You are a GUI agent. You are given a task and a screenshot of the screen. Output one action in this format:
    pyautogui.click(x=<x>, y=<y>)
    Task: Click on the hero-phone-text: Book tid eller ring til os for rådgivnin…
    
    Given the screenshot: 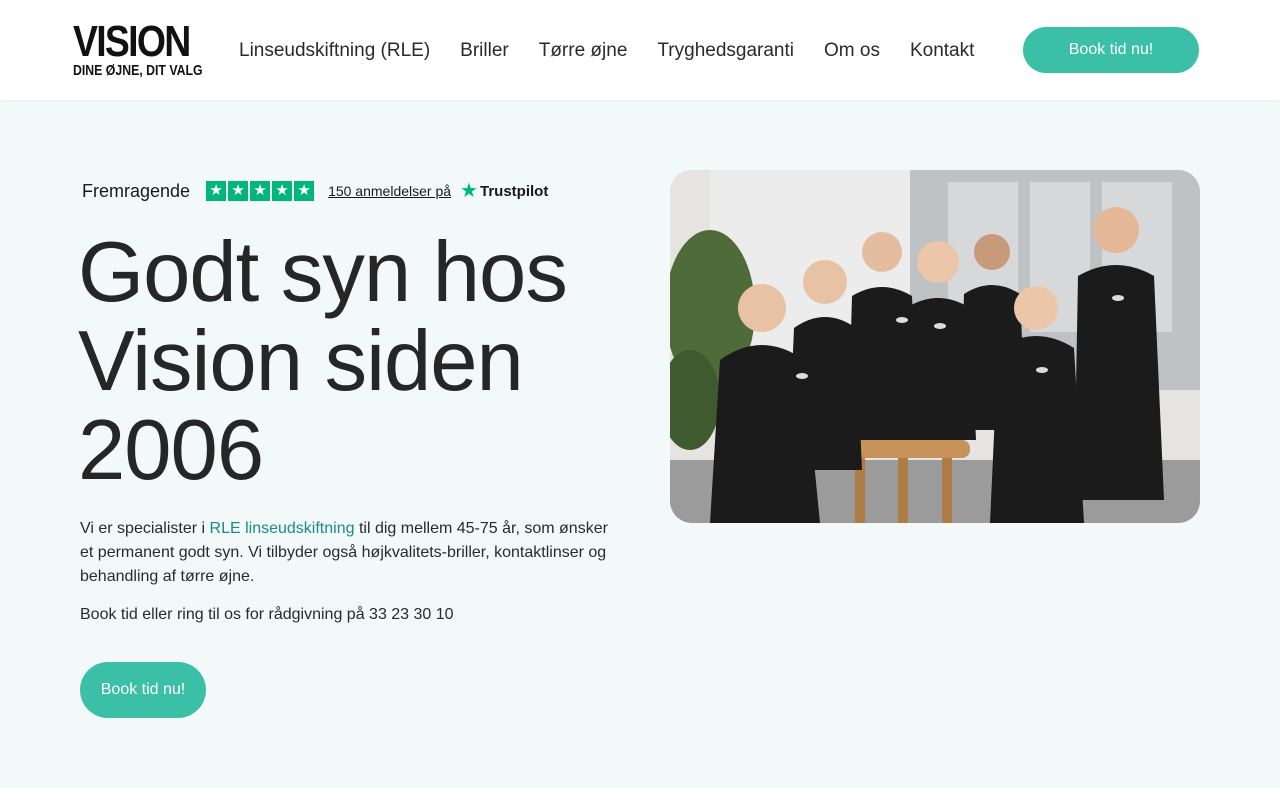 What is the action you would take?
    pyautogui.click(x=267, y=614)
    